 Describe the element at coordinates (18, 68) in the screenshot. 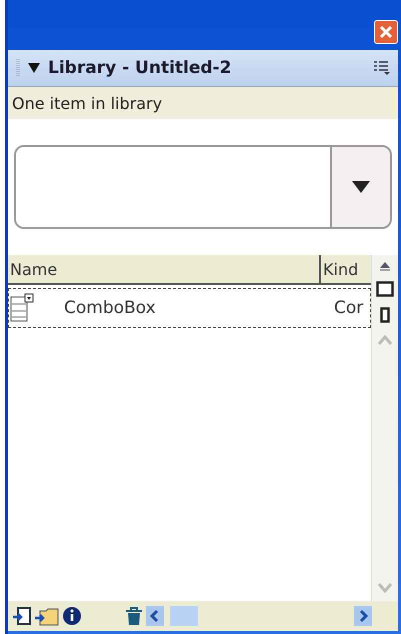

I see `grip-icon` at that location.